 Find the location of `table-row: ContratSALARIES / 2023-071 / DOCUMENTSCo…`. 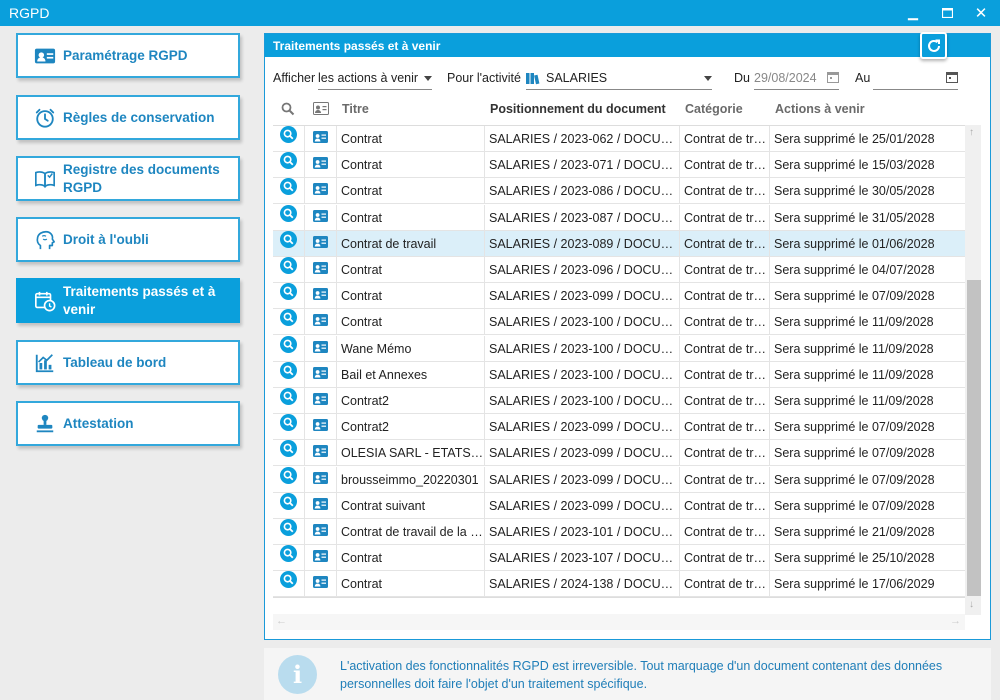

table-row: ContratSALARIES / 2023-071 / DOCUMENTSCo… is located at coordinates (619, 165).